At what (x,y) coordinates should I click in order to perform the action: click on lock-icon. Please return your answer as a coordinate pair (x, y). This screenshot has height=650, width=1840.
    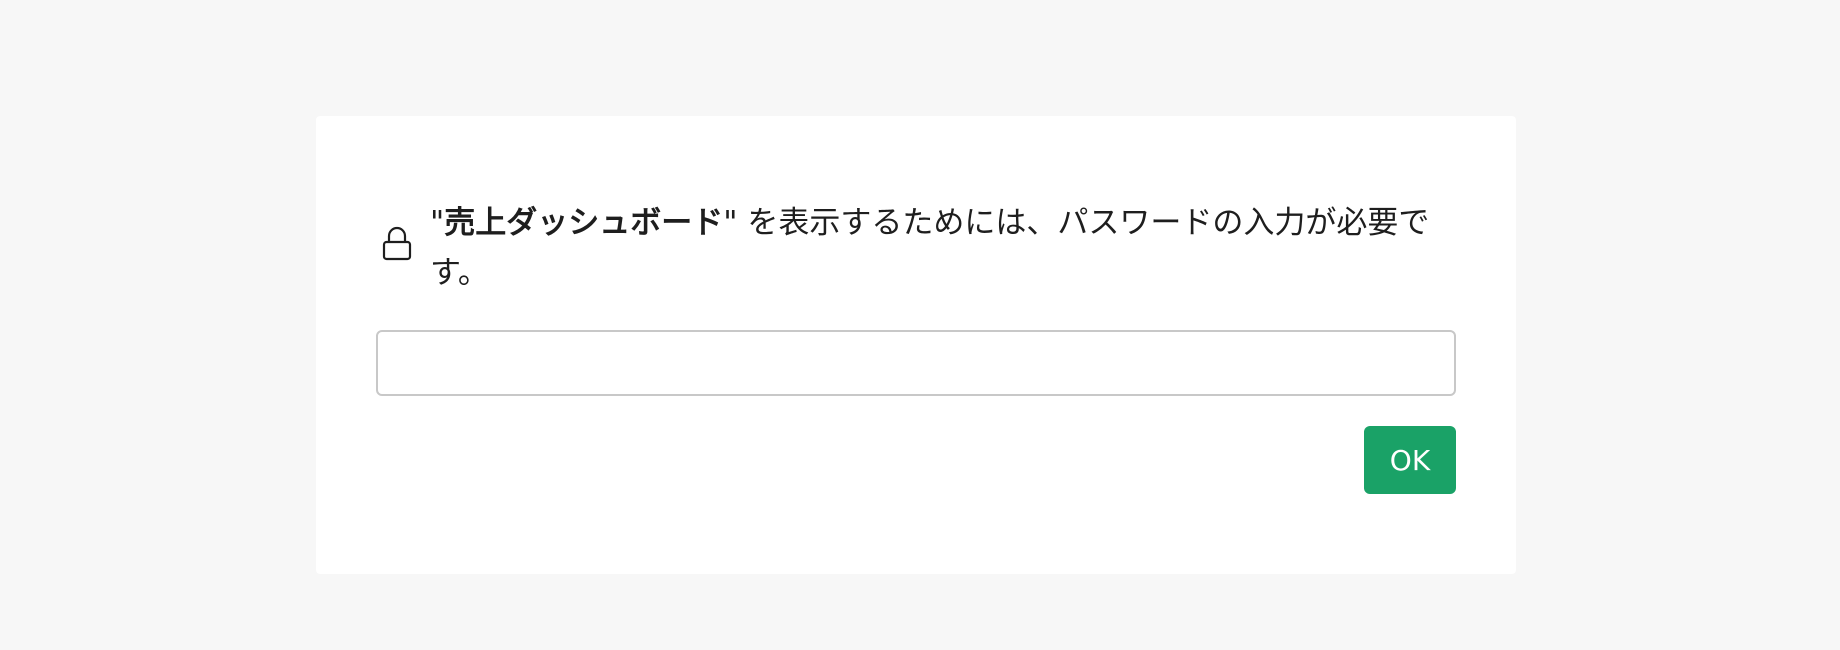
    Looking at the image, I should click on (397, 244).